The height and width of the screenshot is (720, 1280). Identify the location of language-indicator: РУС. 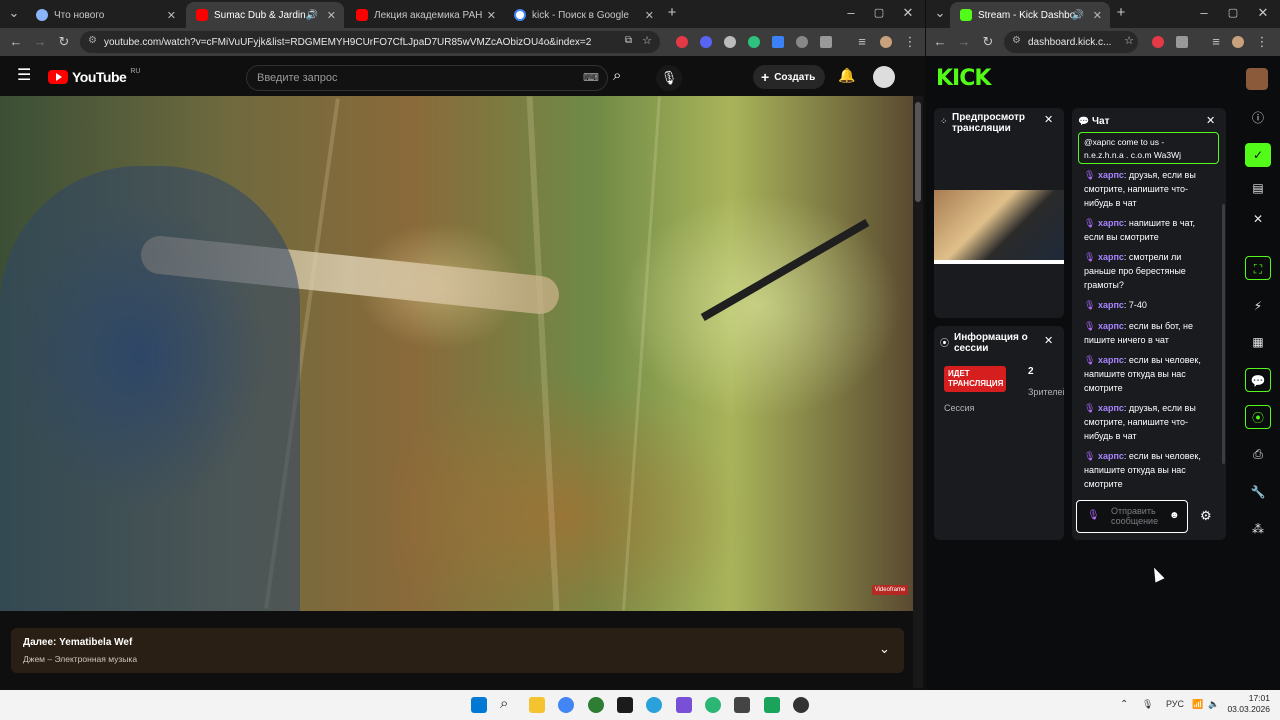
(1175, 704).